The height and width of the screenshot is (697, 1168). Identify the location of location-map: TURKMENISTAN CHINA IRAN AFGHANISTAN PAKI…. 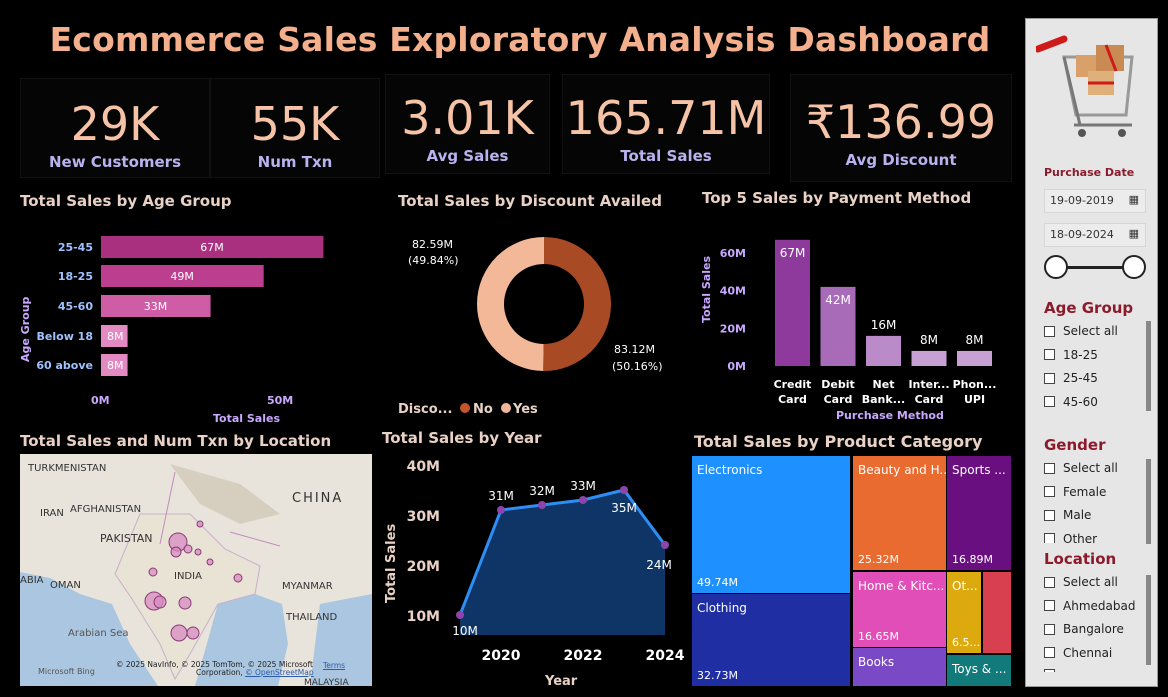
(196, 570).